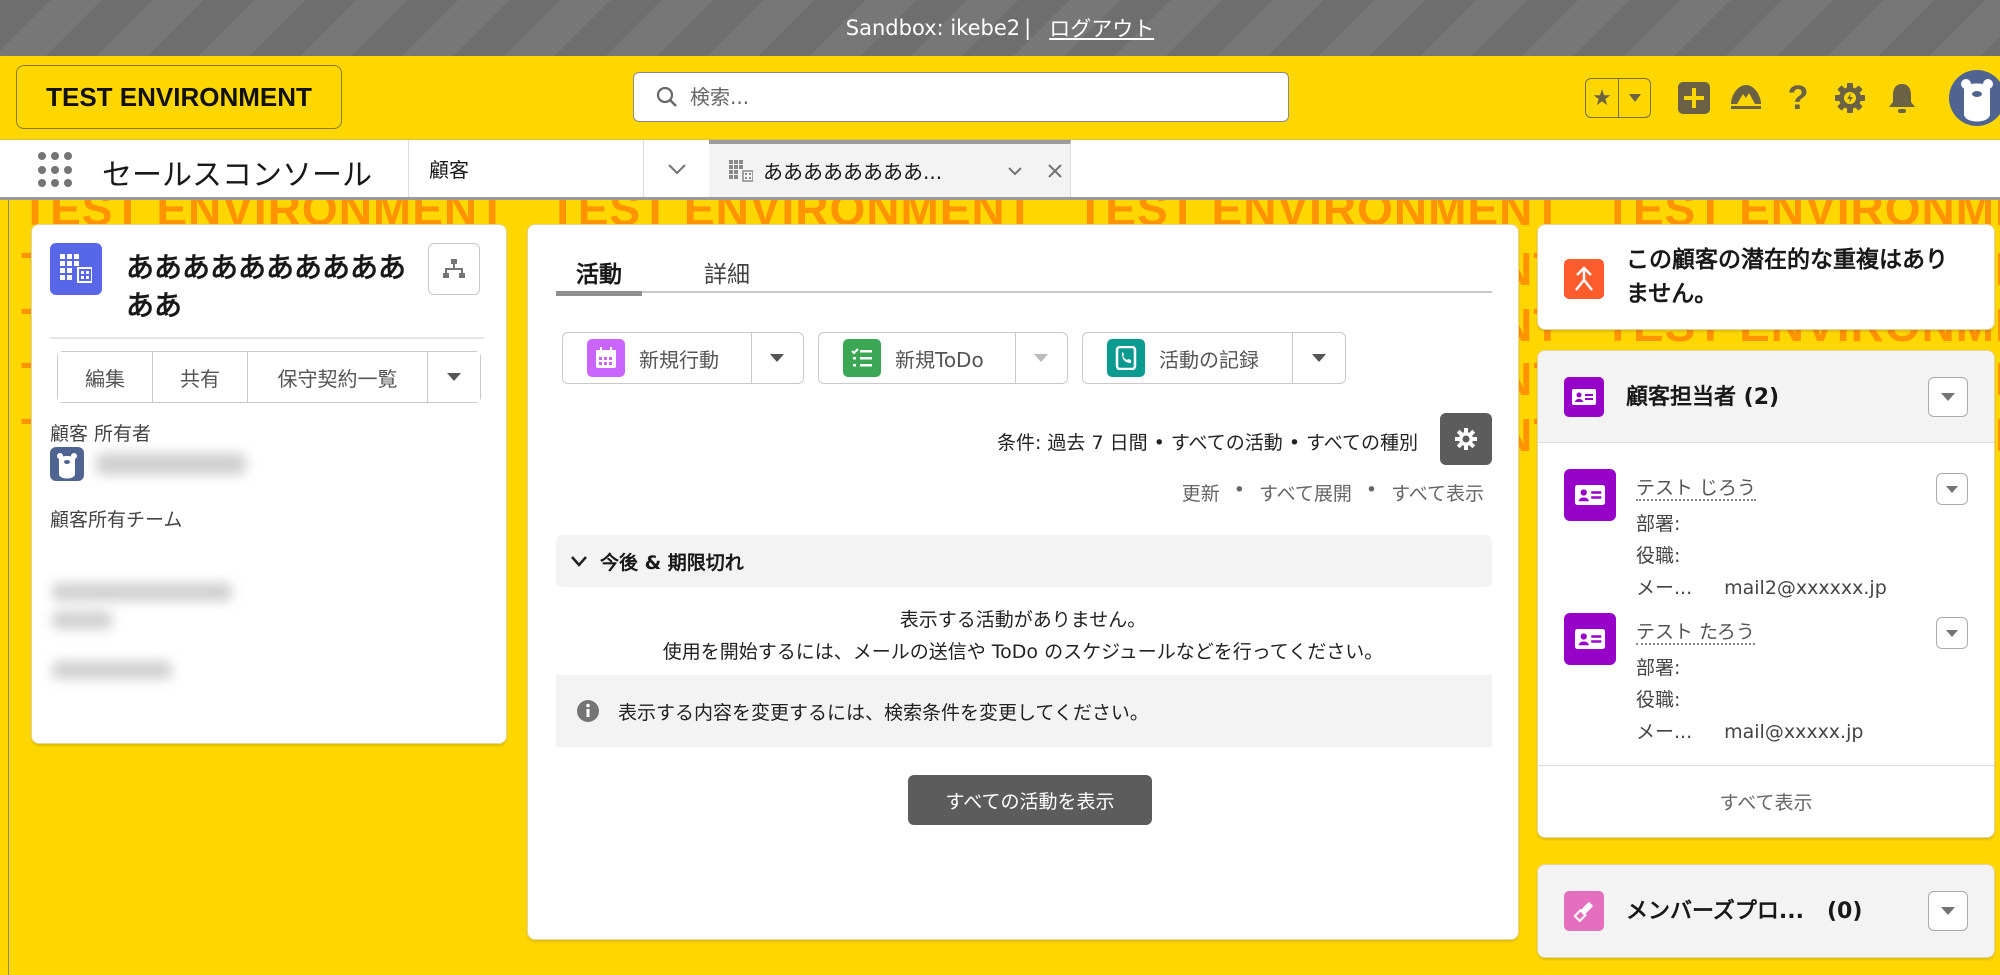 This screenshot has height=975, width=2000. Describe the element at coordinates (454, 377) in the screenshot. I see `more-actions-button` at that location.